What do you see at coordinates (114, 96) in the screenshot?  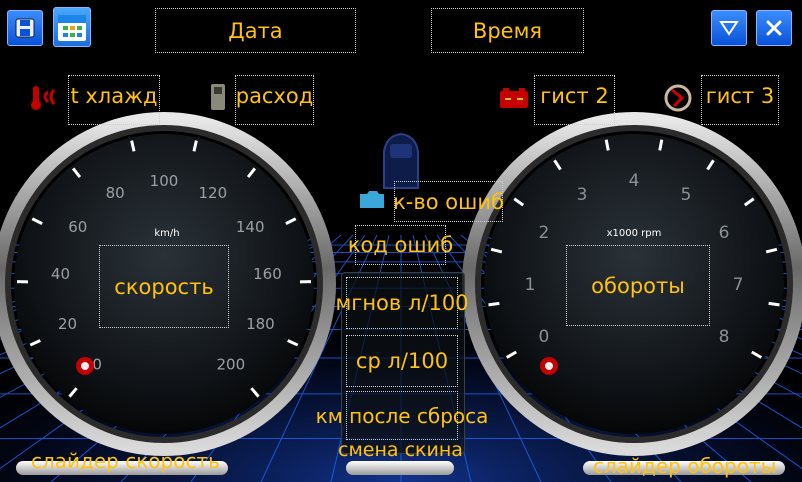 I see `coolant-temp-label: t хлажд` at bounding box center [114, 96].